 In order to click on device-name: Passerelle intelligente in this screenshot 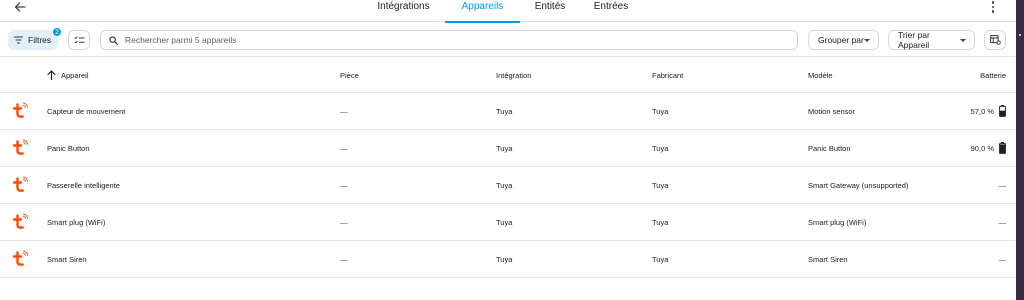, I will do `click(83, 185)`.